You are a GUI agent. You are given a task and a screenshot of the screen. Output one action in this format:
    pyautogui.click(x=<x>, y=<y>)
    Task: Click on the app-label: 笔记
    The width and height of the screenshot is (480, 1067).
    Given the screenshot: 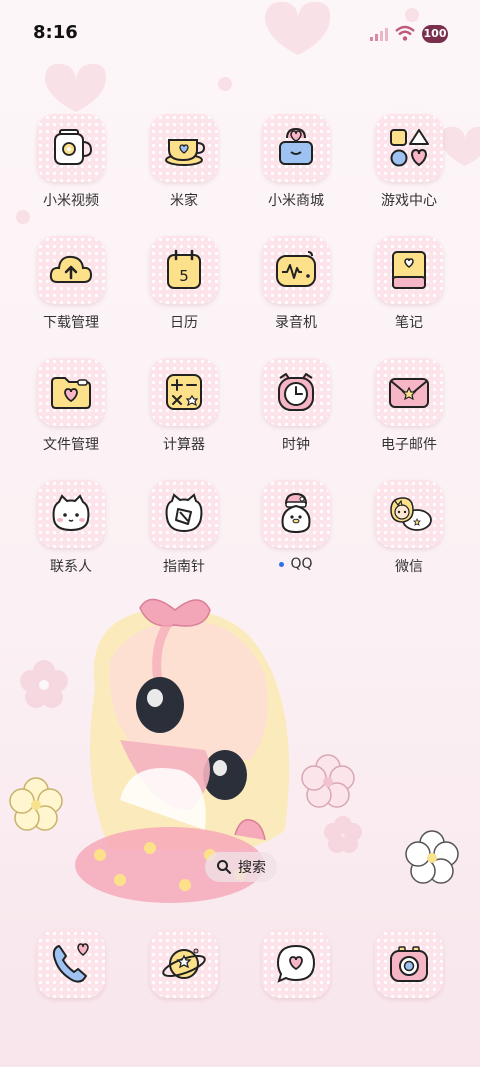 What is the action you would take?
    pyautogui.click(x=409, y=323)
    